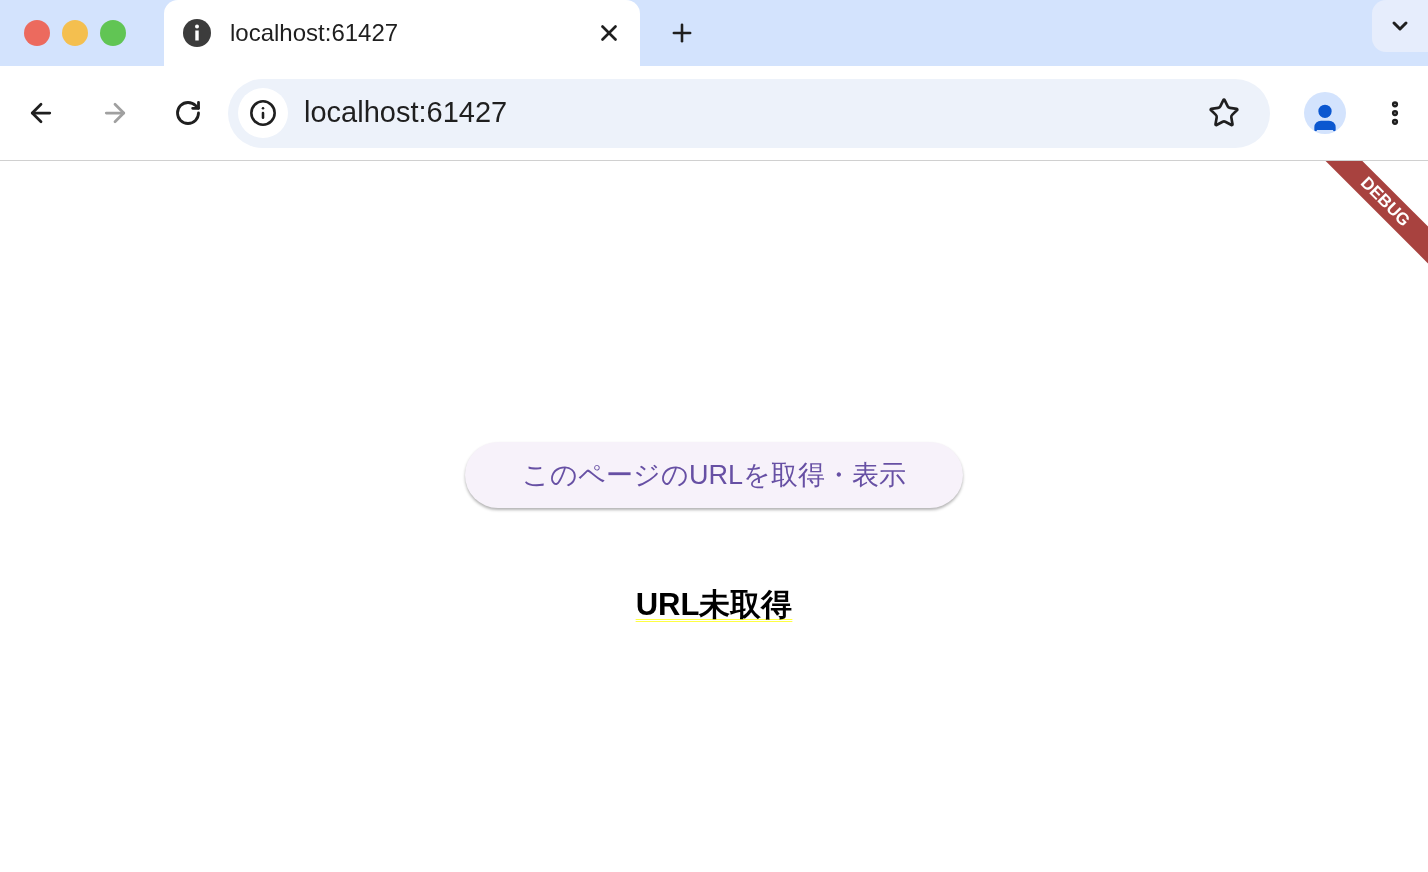 The height and width of the screenshot is (872, 1428). What do you see at coordinates (714, 605) in the screenshot?
I see `url-status-text: URL未取得` at bounding box center [714, 605].